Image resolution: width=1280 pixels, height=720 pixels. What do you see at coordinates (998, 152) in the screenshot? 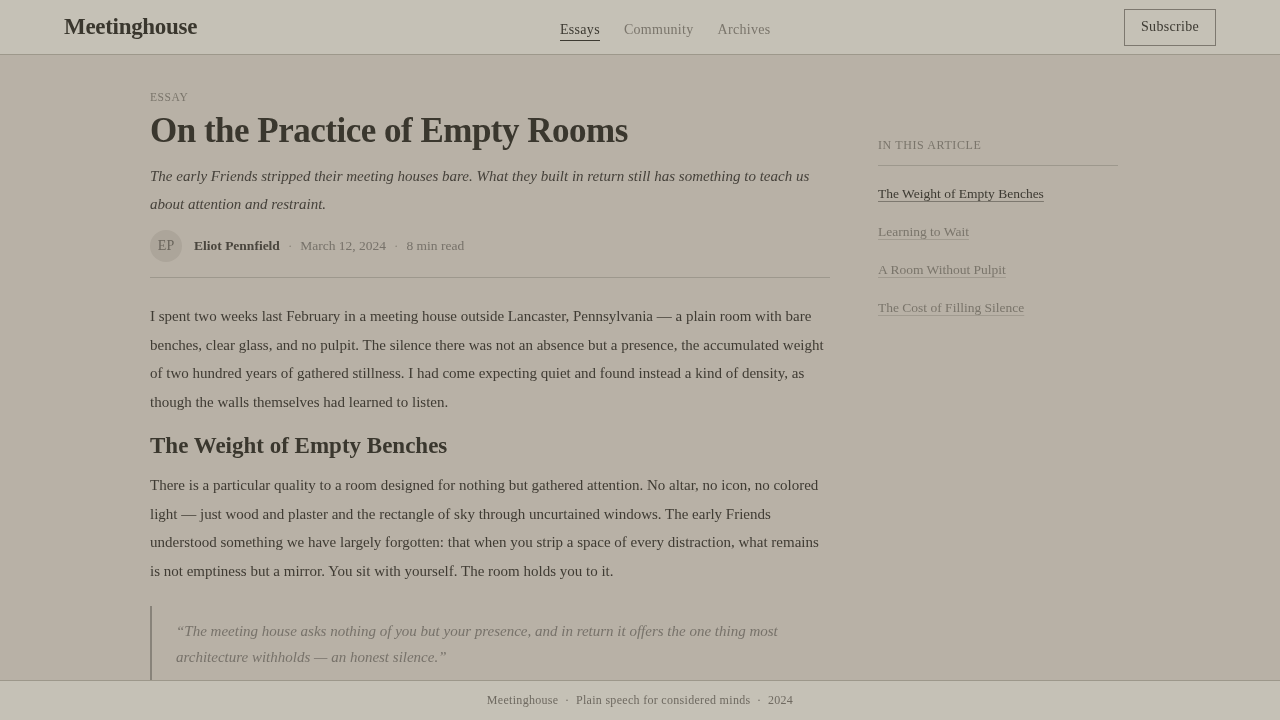
I see `toc-heading: IN THIS ARTICLE` at bounding box center [998, 152].